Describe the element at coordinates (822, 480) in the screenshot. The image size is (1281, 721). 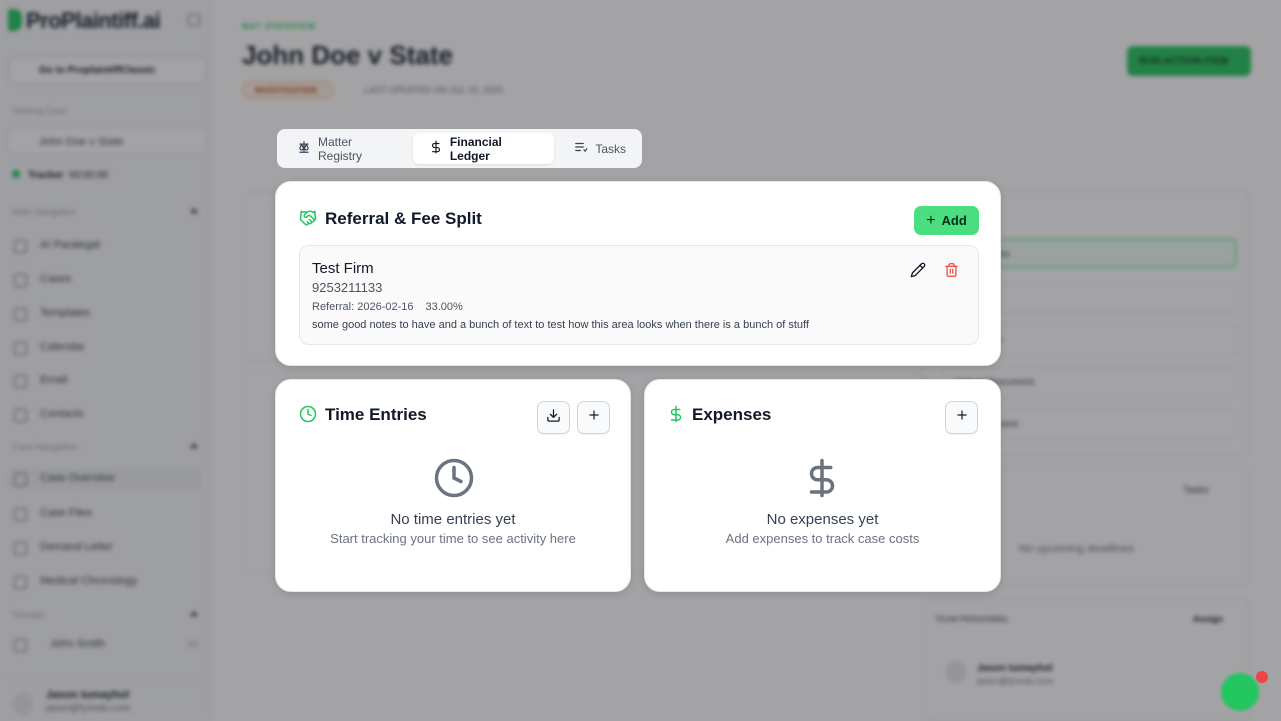
I see `dollar-large-icon` at that location.